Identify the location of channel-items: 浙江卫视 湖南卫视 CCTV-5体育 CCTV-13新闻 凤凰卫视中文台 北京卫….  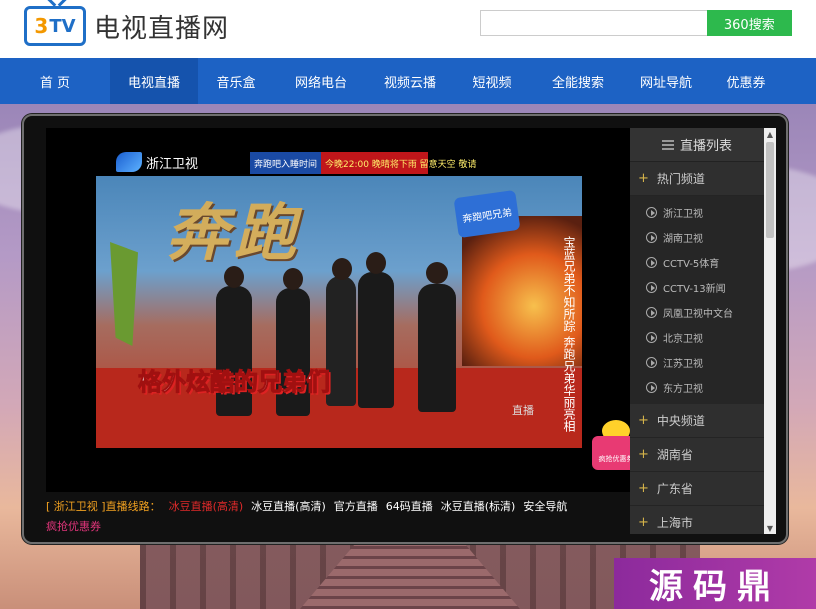
(697, 300).